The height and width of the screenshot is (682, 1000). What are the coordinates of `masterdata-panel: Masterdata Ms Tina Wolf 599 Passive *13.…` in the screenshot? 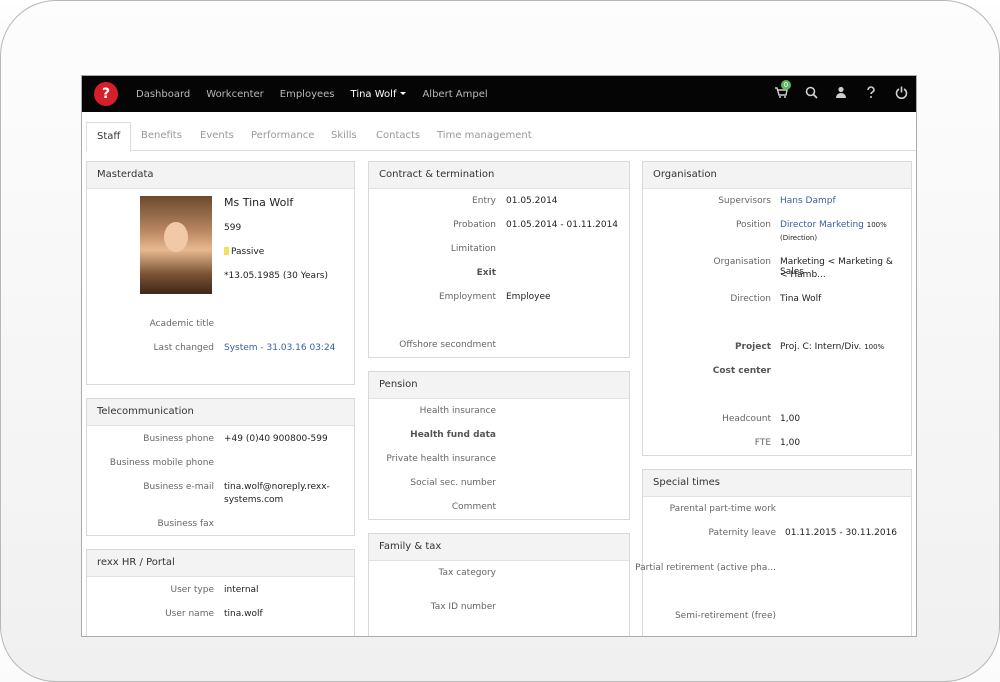 It's located at (220, 273).